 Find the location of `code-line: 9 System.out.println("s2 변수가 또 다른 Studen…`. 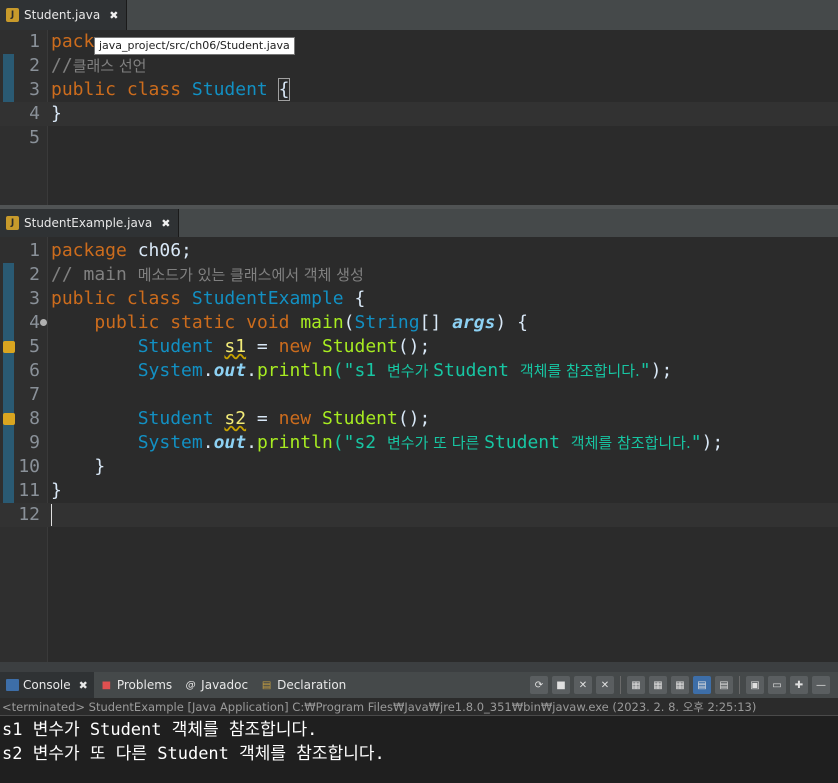

code-line: 9 System.out.println("s2 변수가 또 다른 Studen… is located at coordinates (419, 443).